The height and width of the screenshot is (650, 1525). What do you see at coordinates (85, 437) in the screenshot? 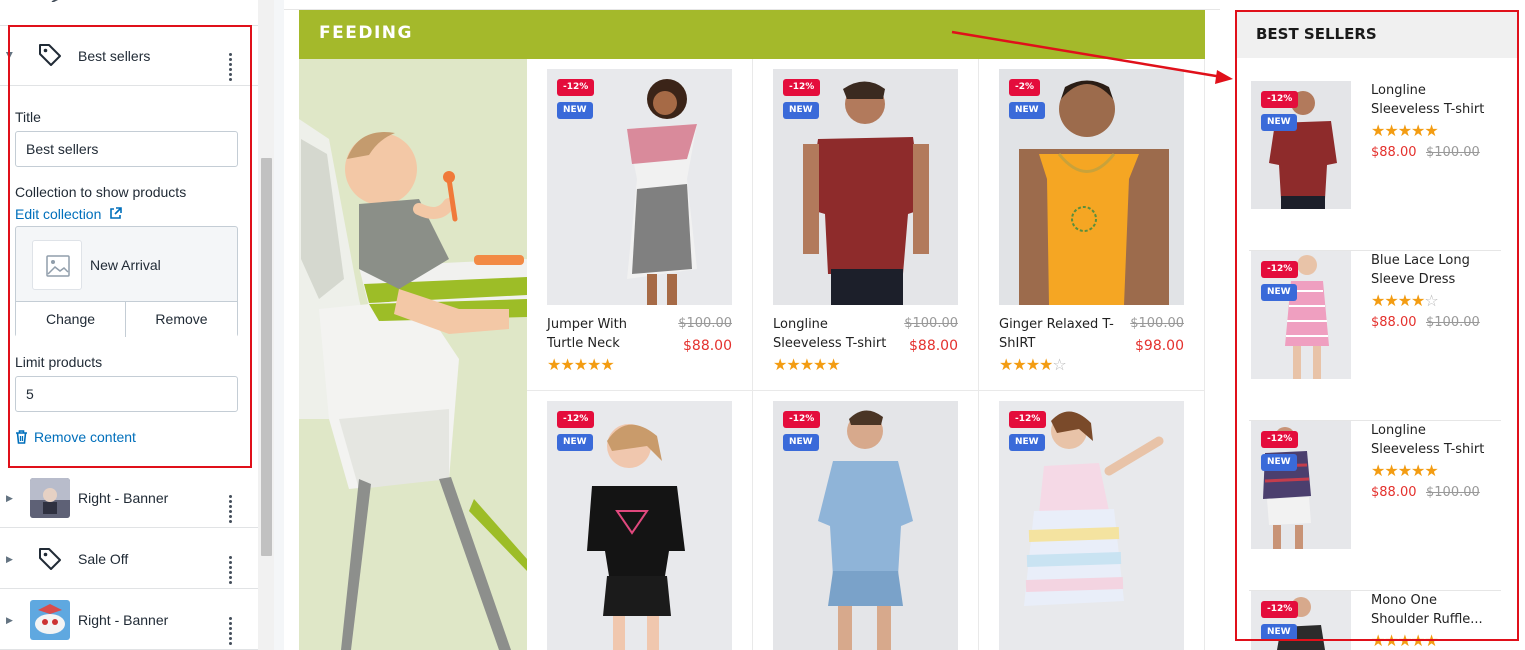
I see `remove-content-text: Remove content` at bounding box center [85, 437].